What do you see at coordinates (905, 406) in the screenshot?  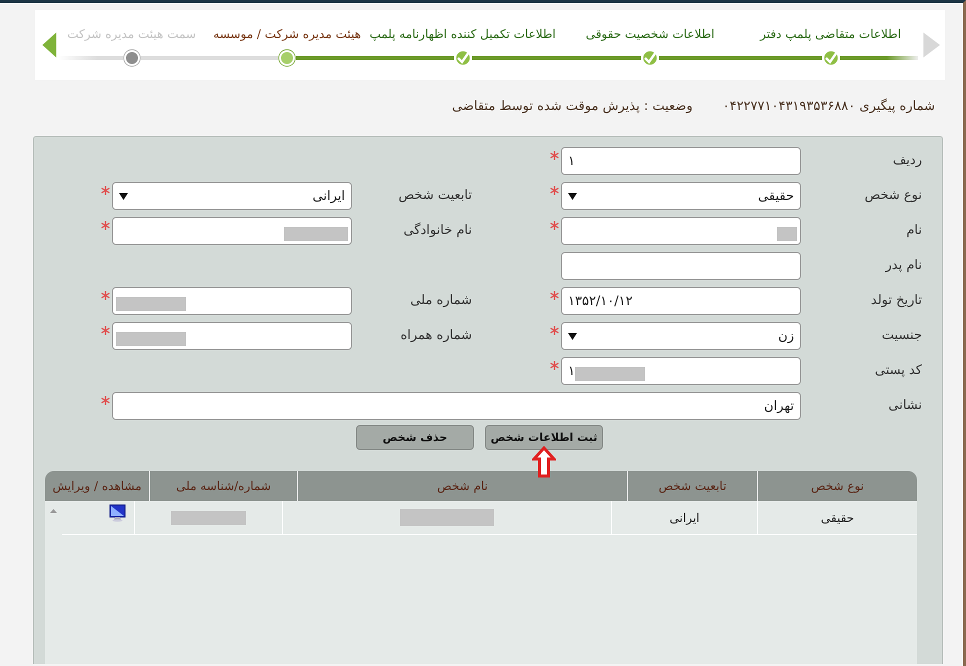 I see `field-label: نشانی` at bounding box center [905, 406].